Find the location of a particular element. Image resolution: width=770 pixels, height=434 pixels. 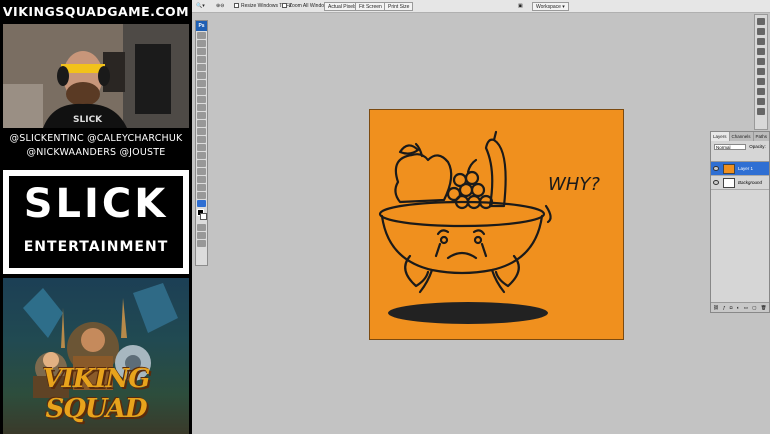

paragraph-icon is located at coordinates (761, 111).